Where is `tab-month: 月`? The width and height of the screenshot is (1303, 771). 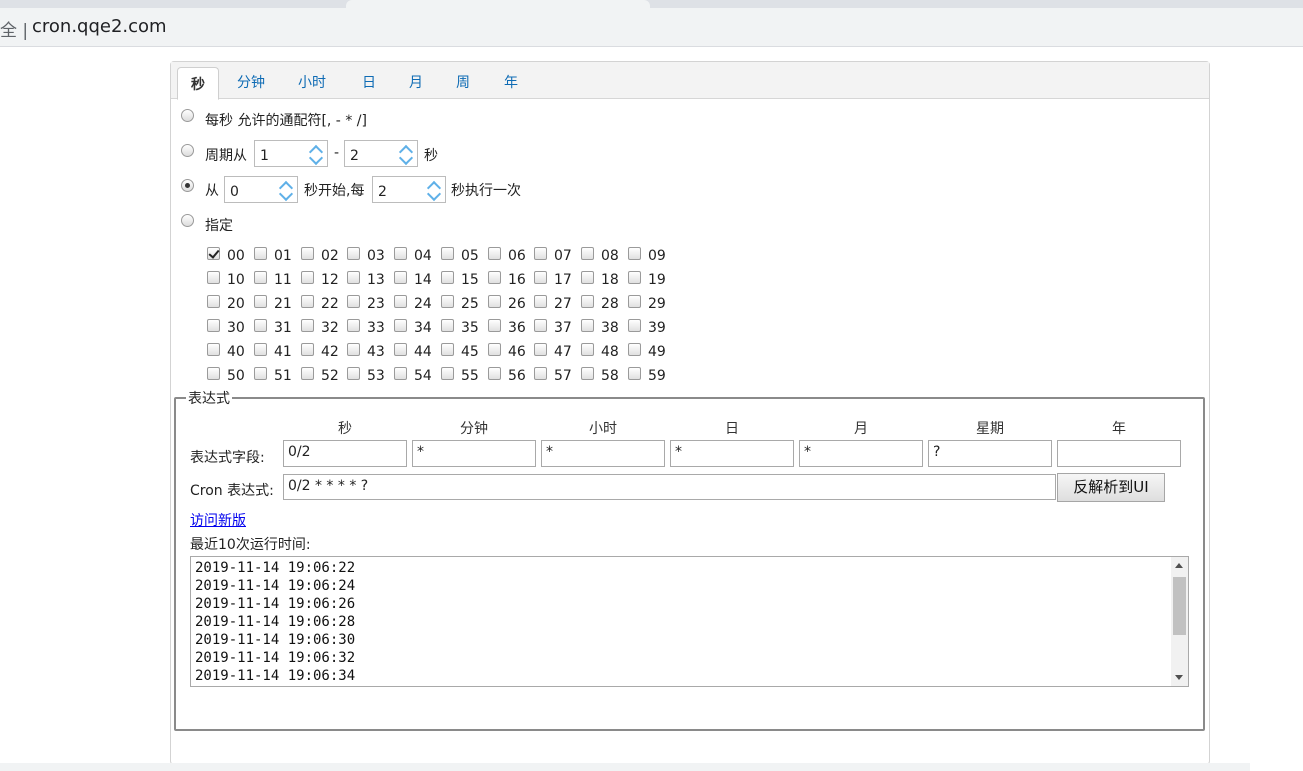
tab-month: 月 is located at coordinates (416, 80).